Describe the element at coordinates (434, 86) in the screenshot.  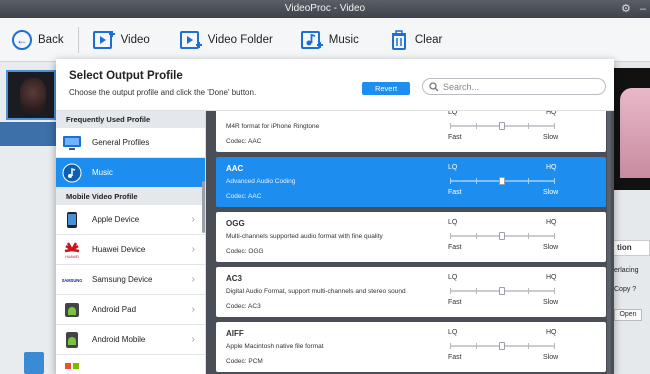
I see `search-icon` at that location.